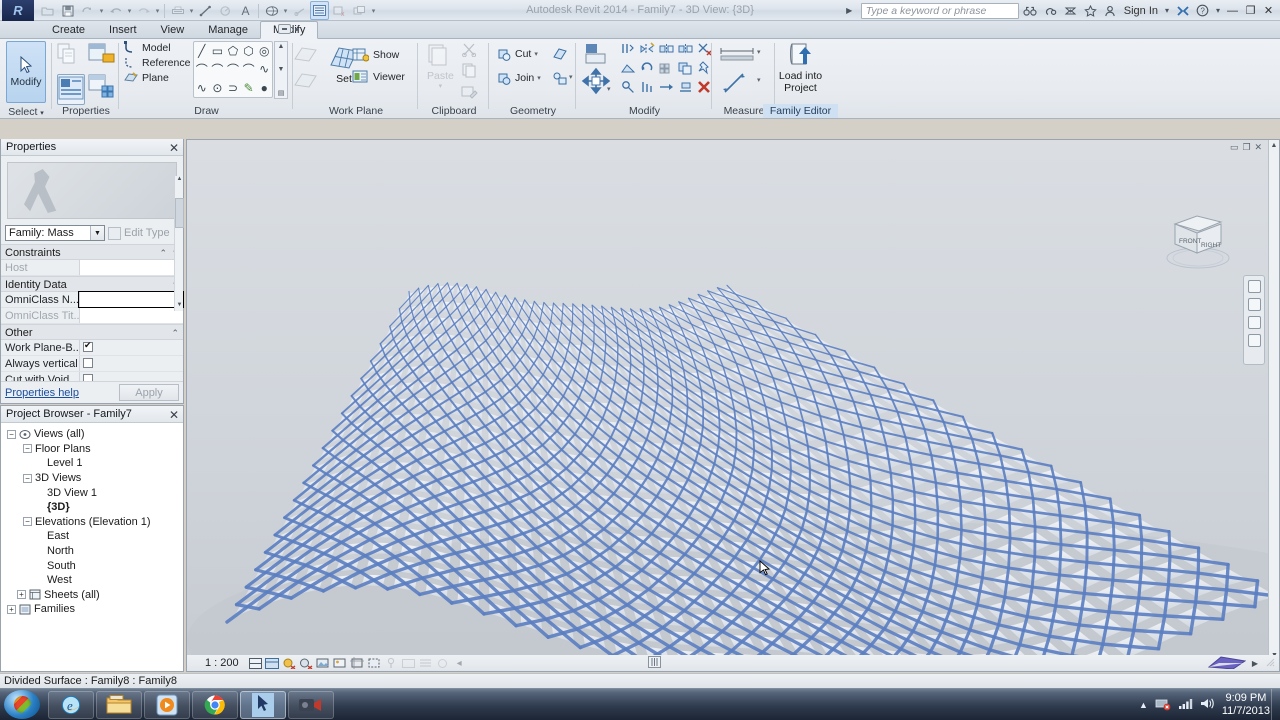  Describe the element at coordinates (179, 243) in the screenshot. I see `properties-scrollbar: ▲ ▼` at that location.